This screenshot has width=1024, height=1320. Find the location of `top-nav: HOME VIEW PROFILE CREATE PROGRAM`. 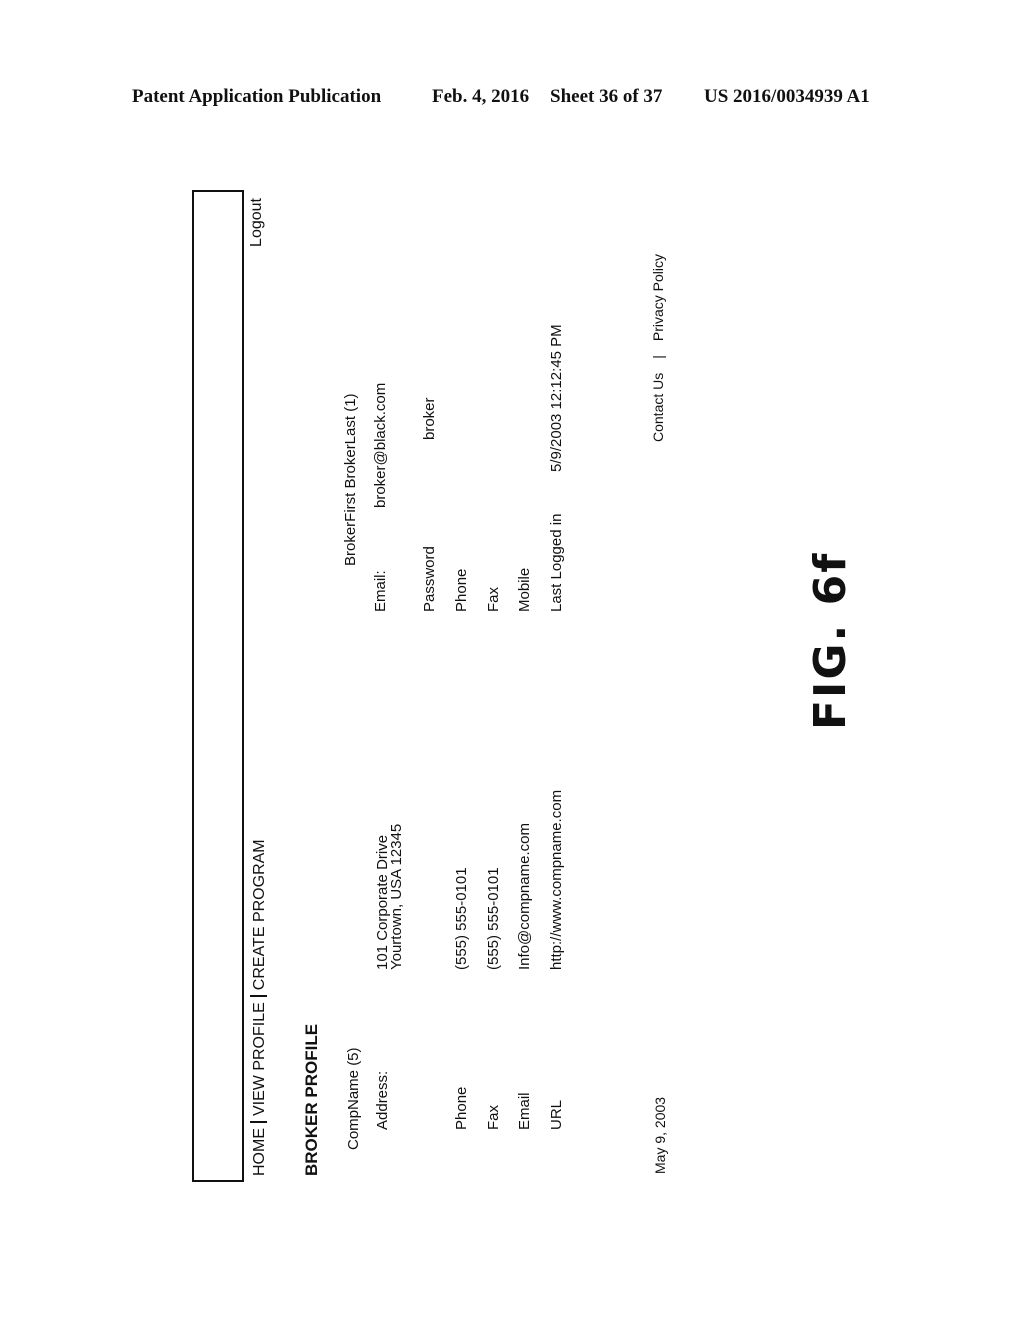

top-nav: HOME VIEW PROFILE CREATE PROGRAM is located at coordinates (259, 1007).